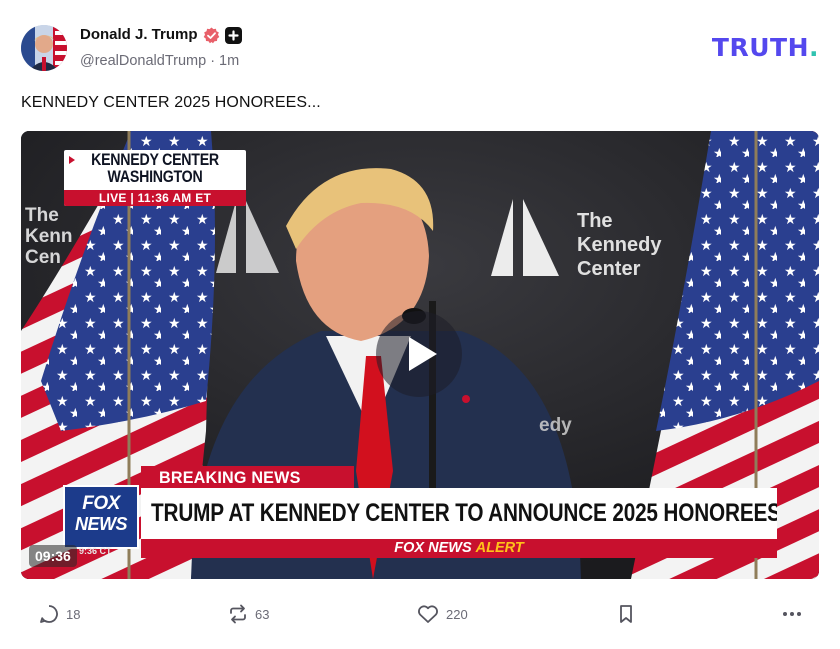  I want to click on bookmark-icon, so click(626, 614).